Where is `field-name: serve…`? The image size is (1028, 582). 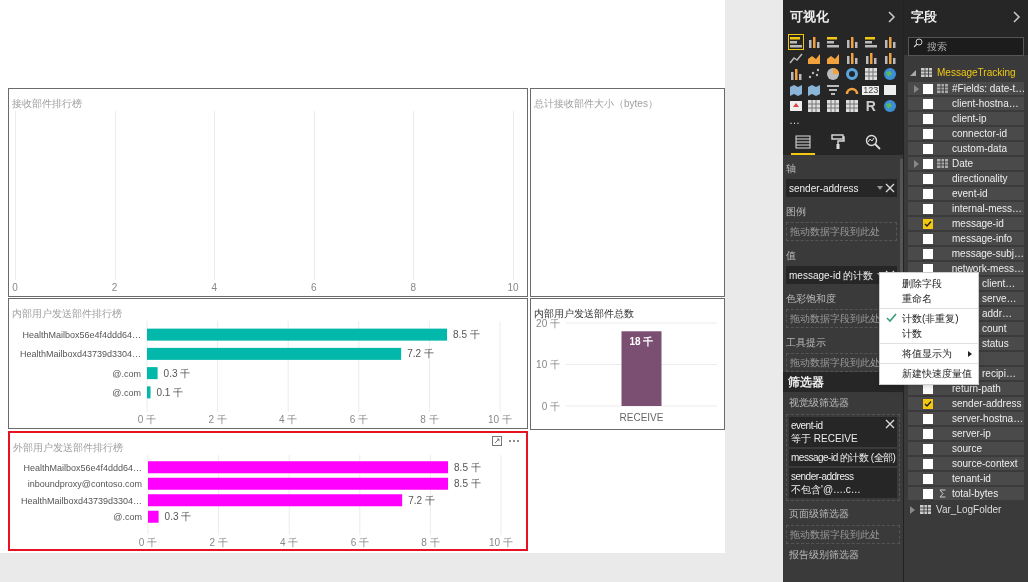 field-name: serve… is located at coordinates (999, 299).